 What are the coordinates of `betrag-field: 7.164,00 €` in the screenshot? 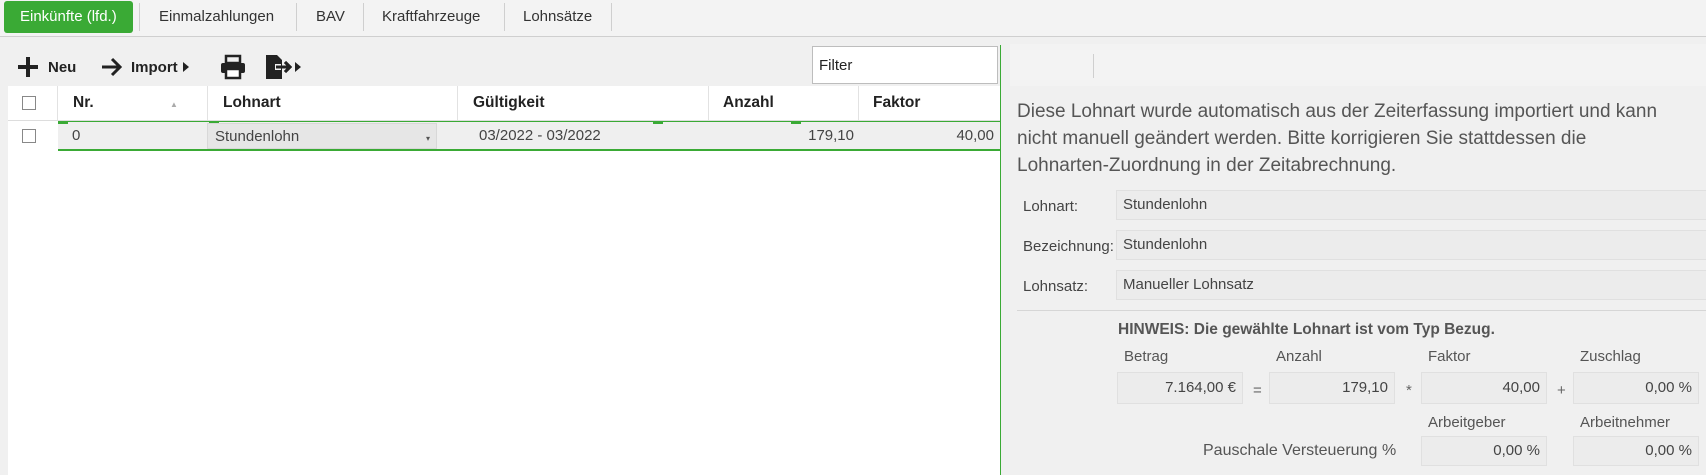 It's located at (1180, 388).